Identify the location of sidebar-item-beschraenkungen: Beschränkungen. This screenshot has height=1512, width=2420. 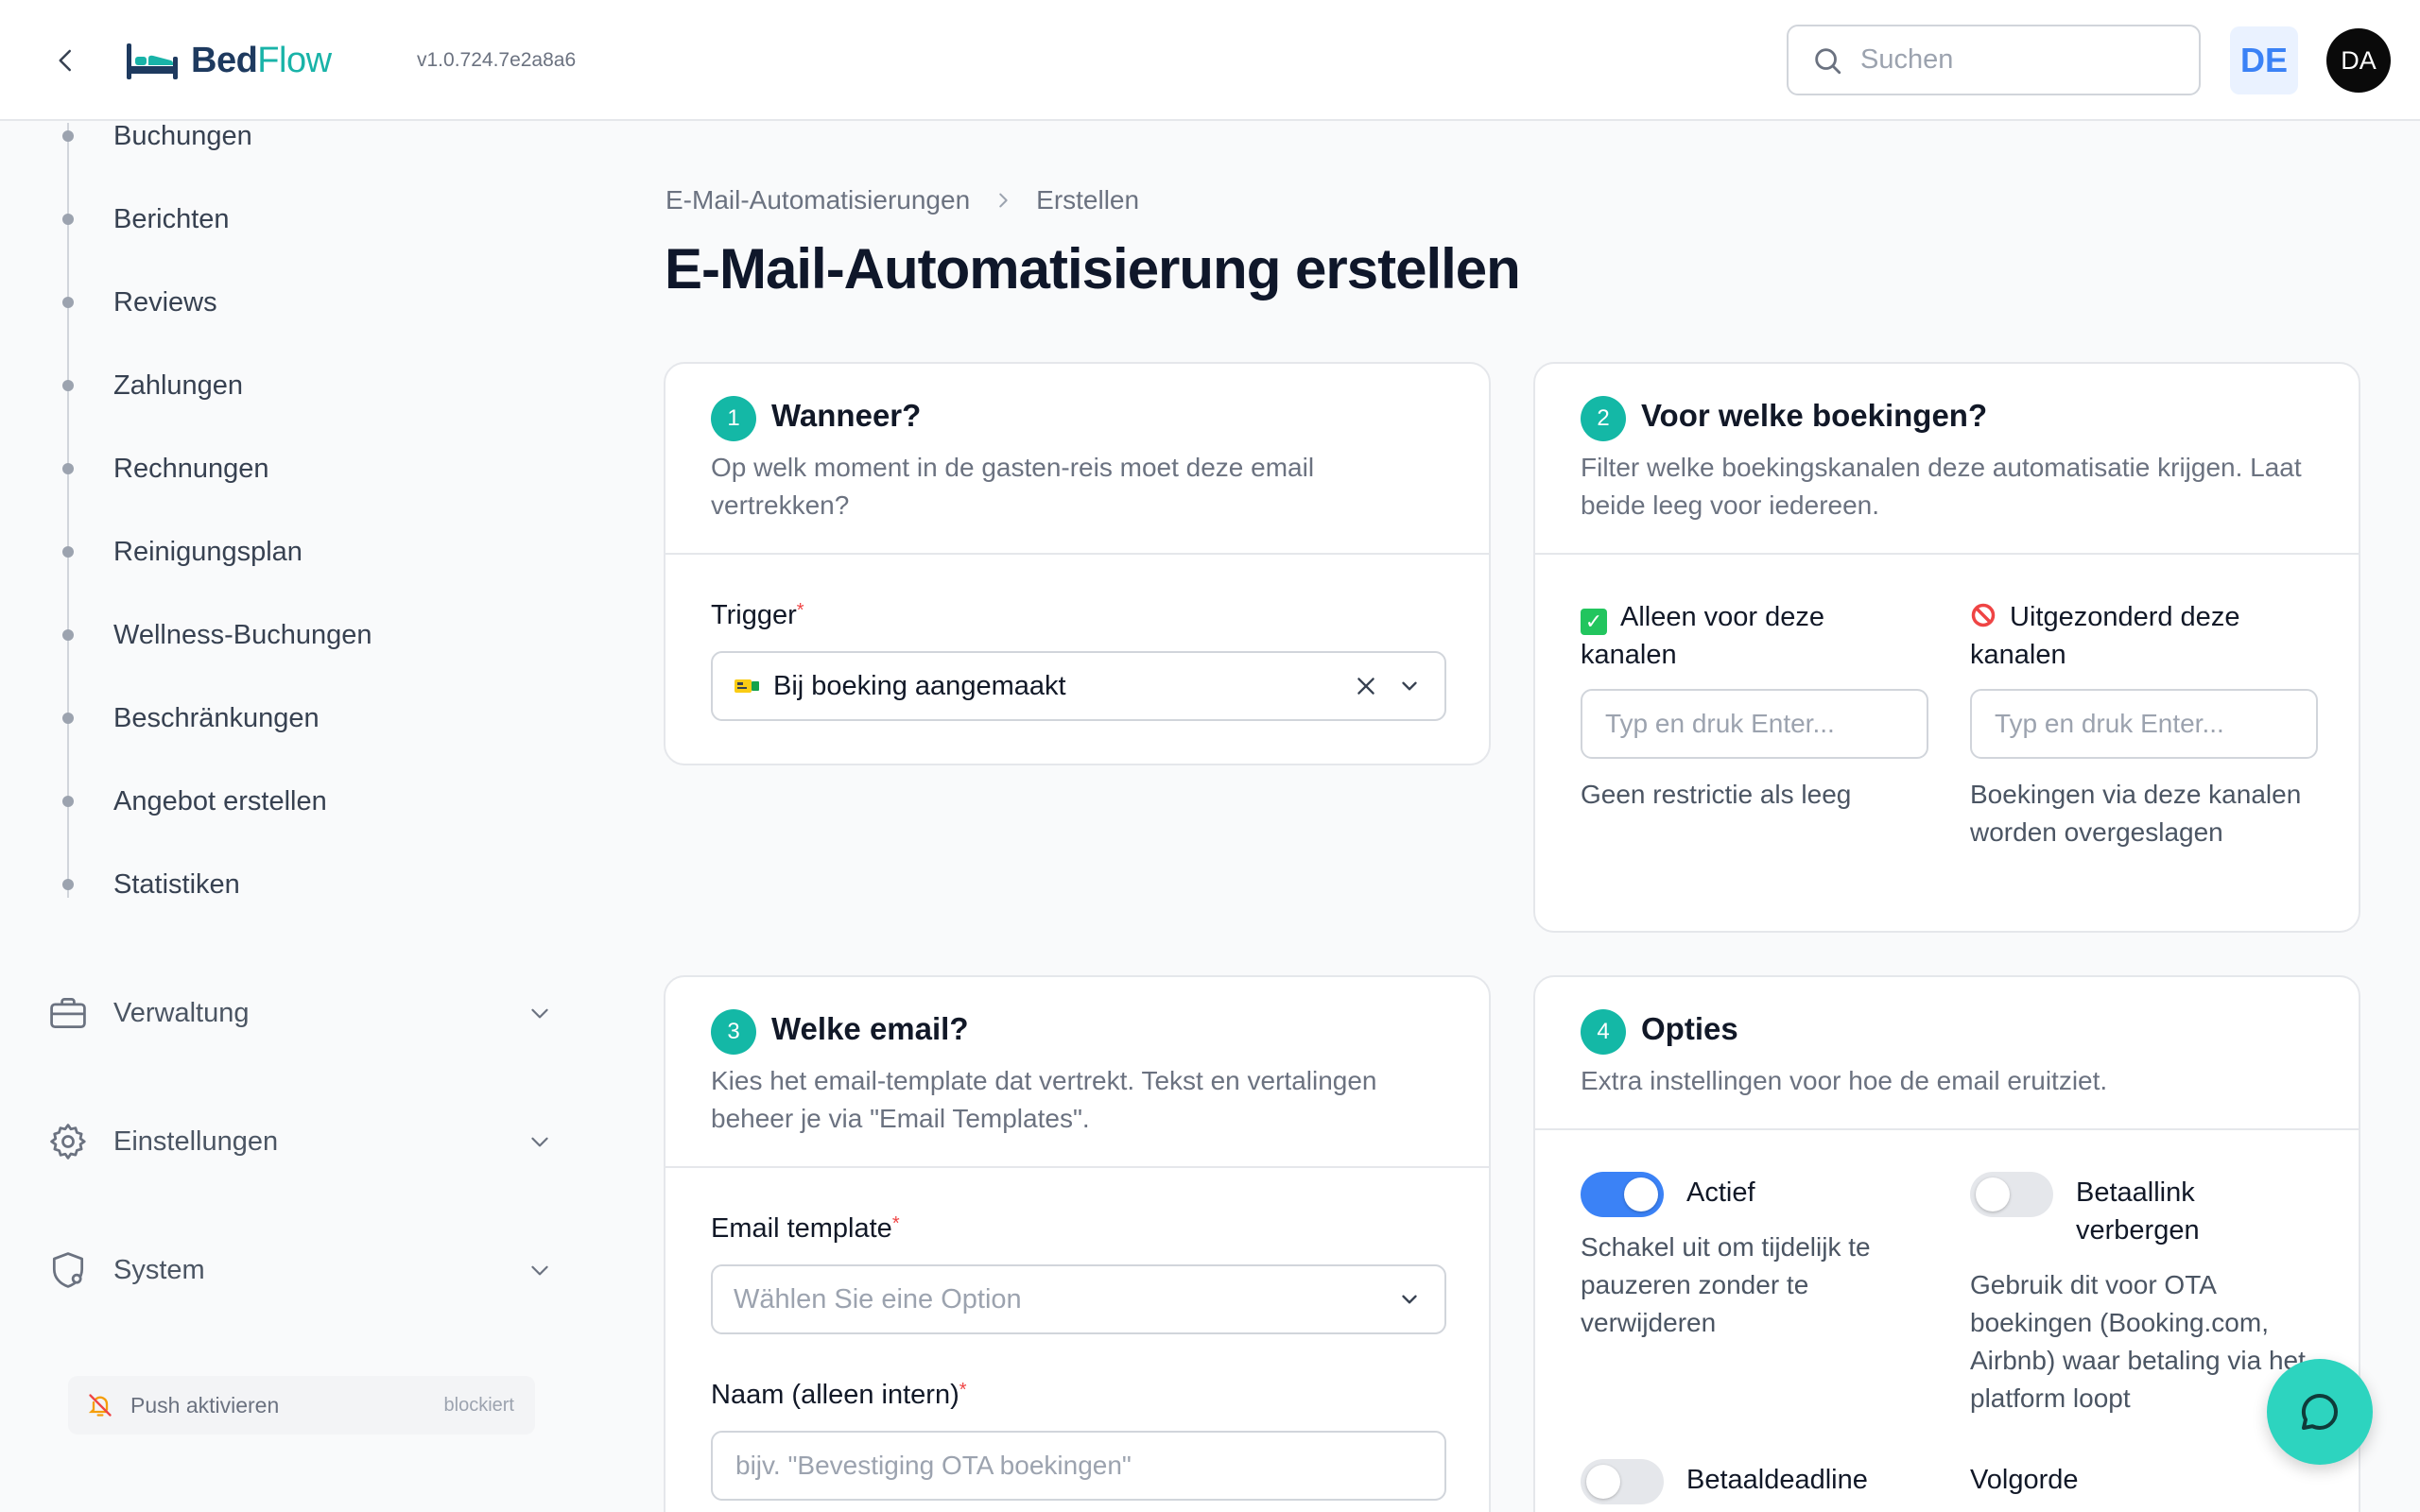
(283, 718).